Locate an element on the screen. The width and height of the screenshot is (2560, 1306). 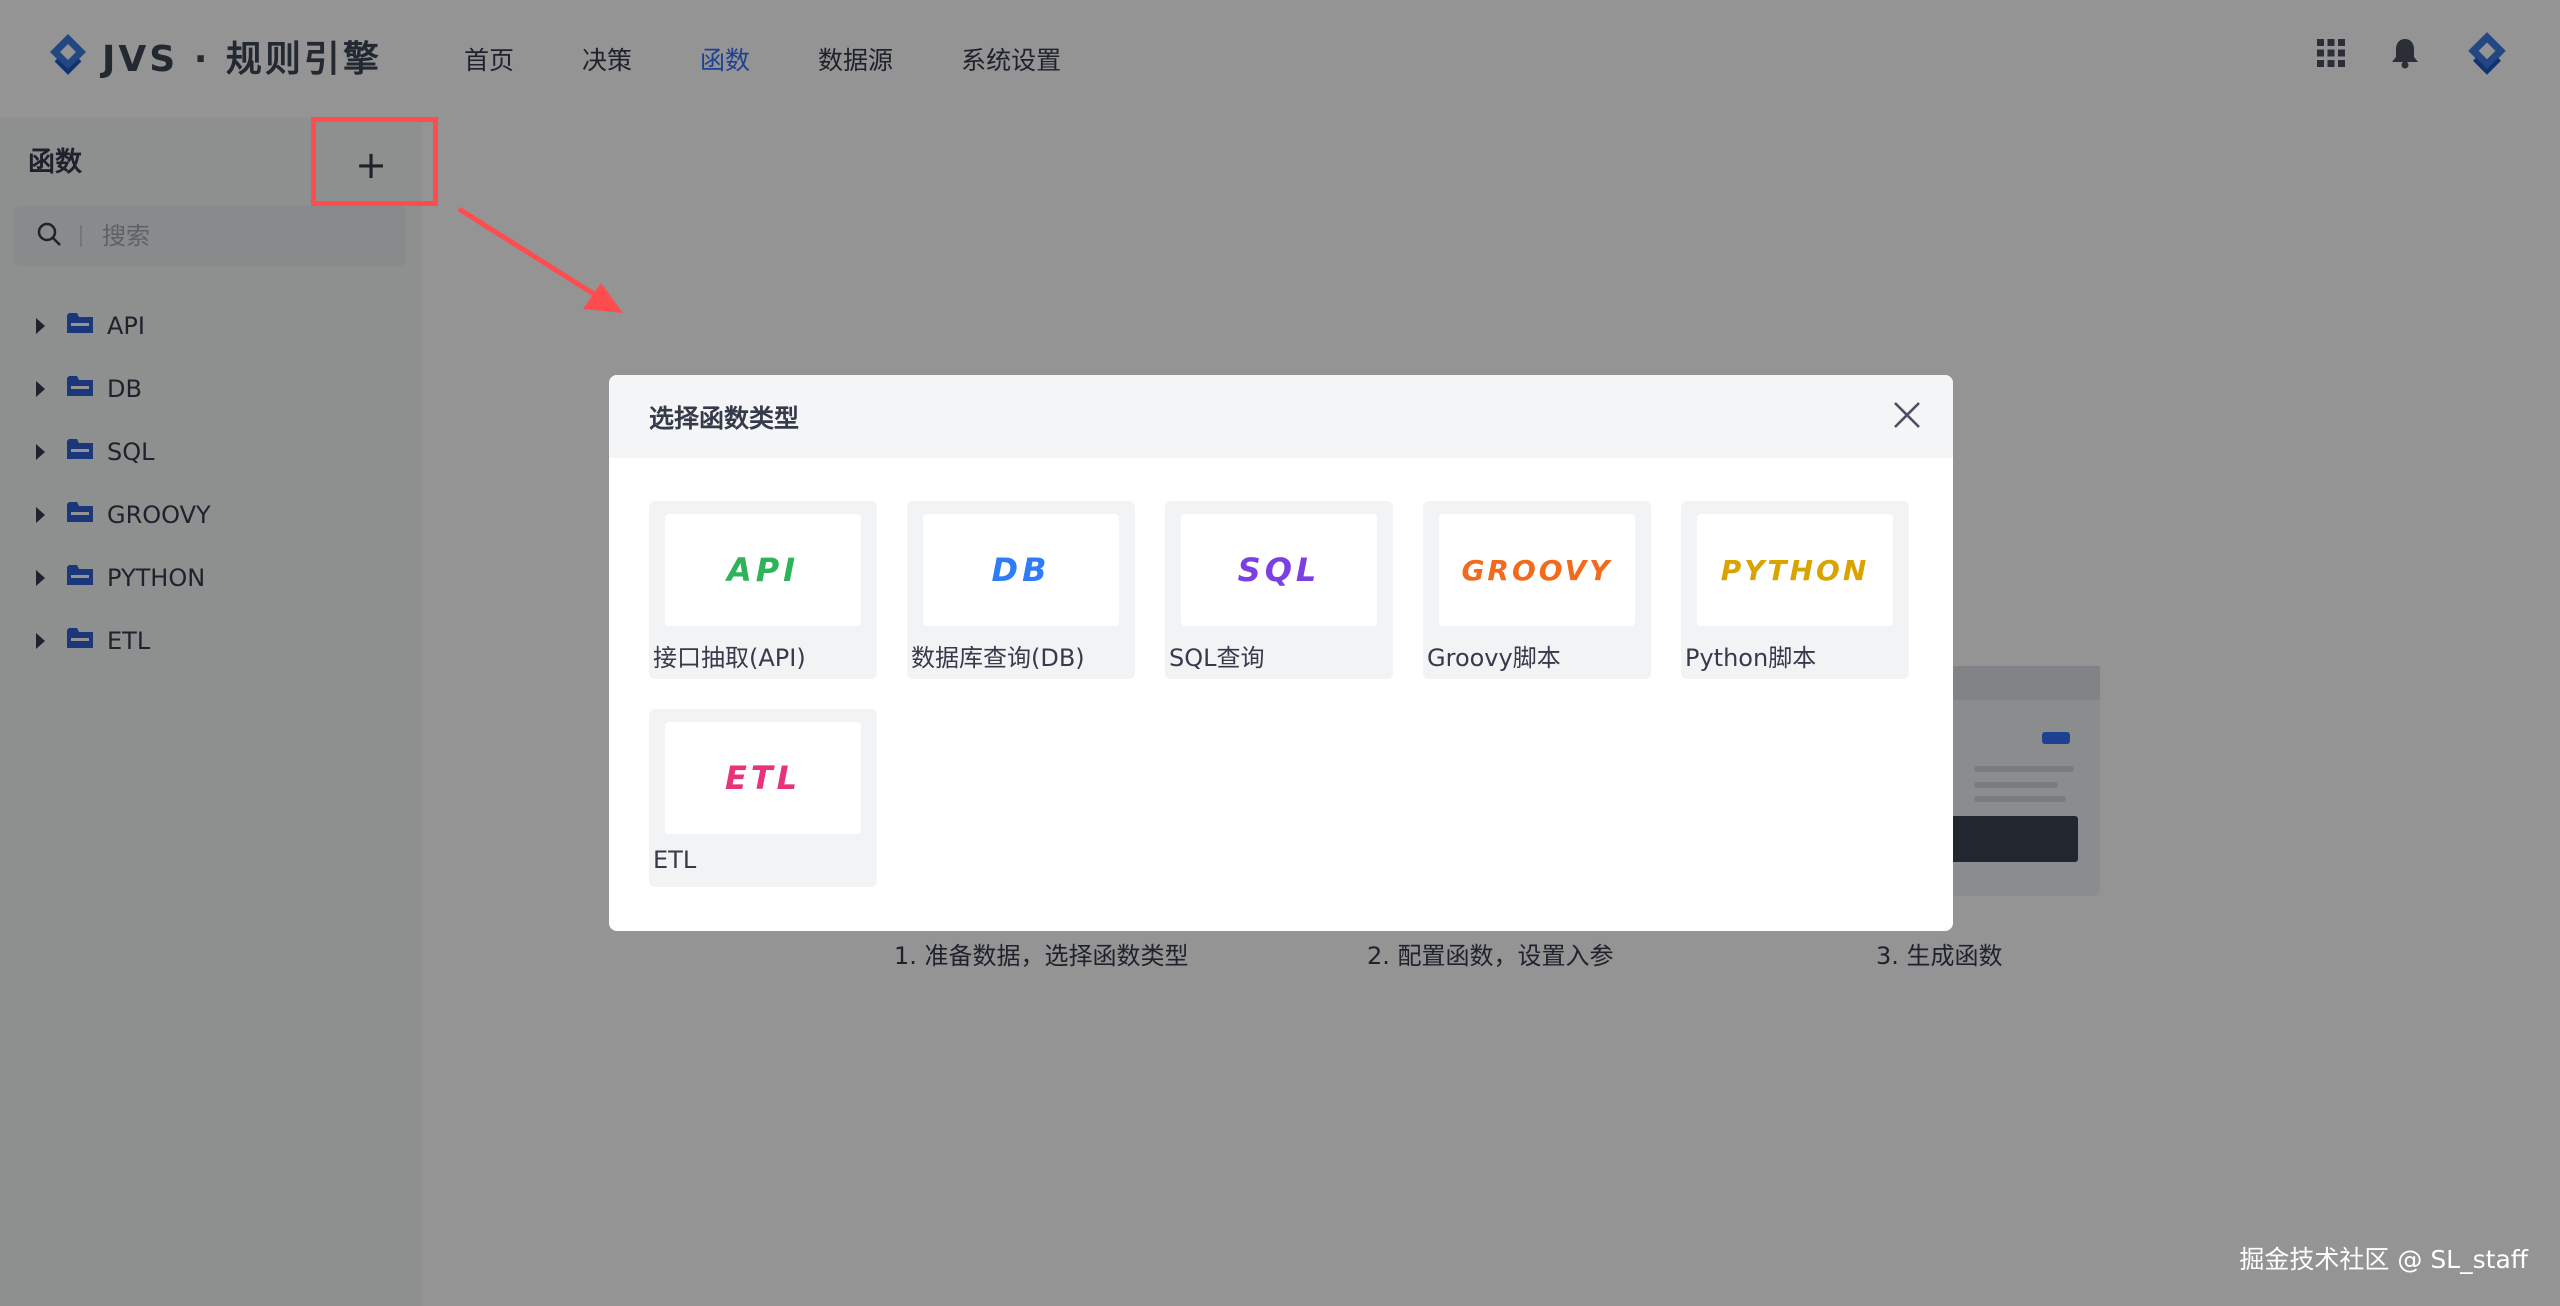
annotation-arrow-icon is located at coordinates (540, 259).